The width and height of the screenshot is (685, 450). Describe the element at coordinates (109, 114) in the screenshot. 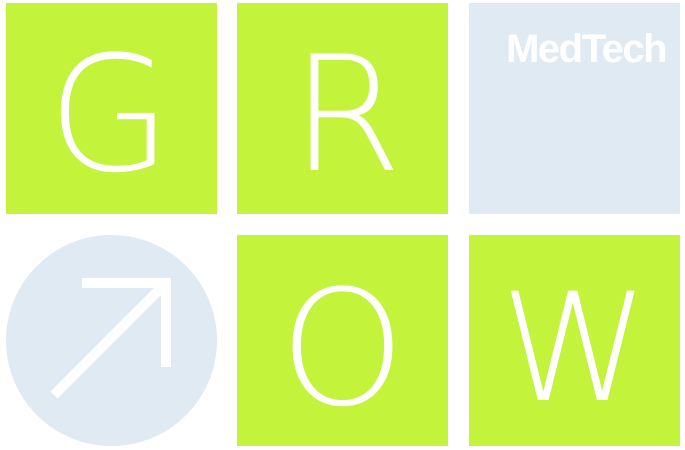

I see `letter-g: G` at that location.